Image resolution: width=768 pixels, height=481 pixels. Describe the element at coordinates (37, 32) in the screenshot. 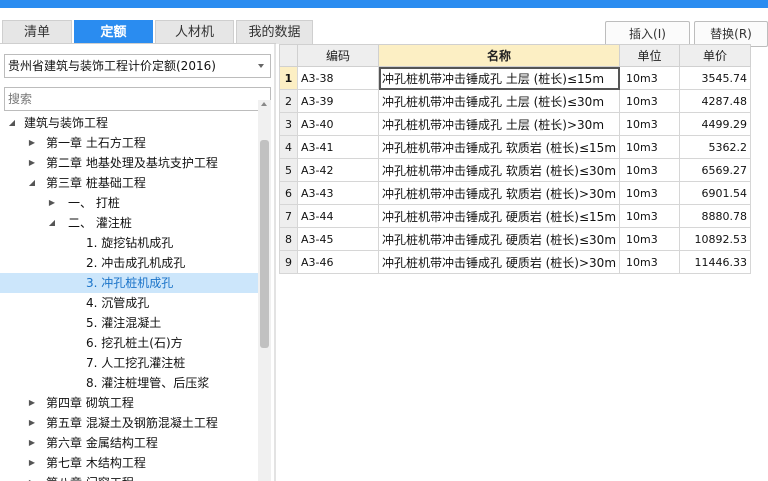

I see `tab-bill: 清单` at that location.